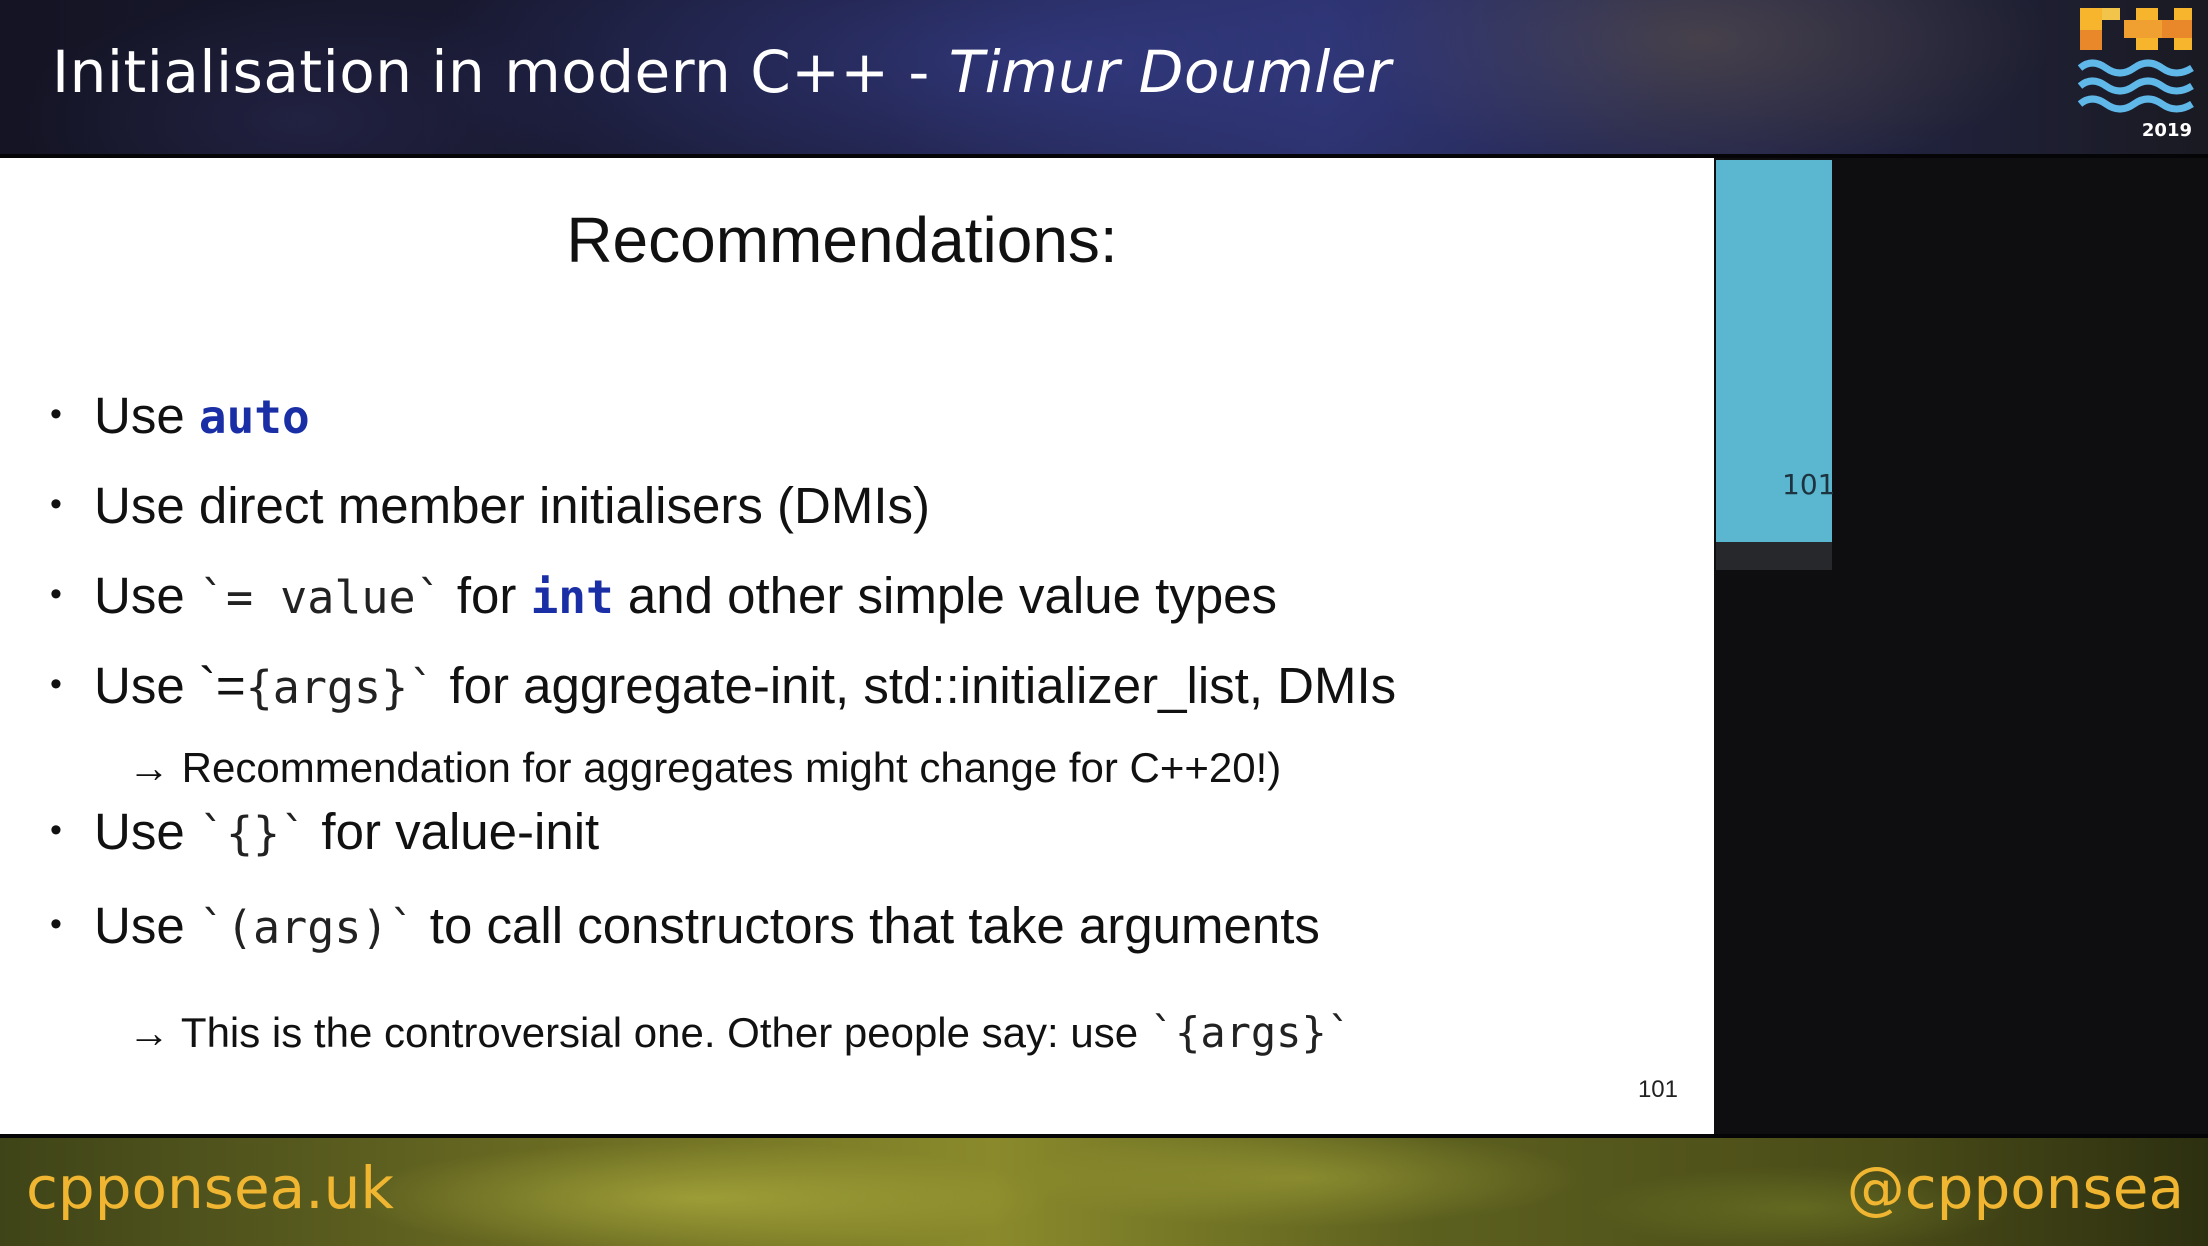 The image size is (2208, 1246). Describe the element at coordinates (340, 687) in the screenshot. I see `code-snippet: {args}`` at that location.